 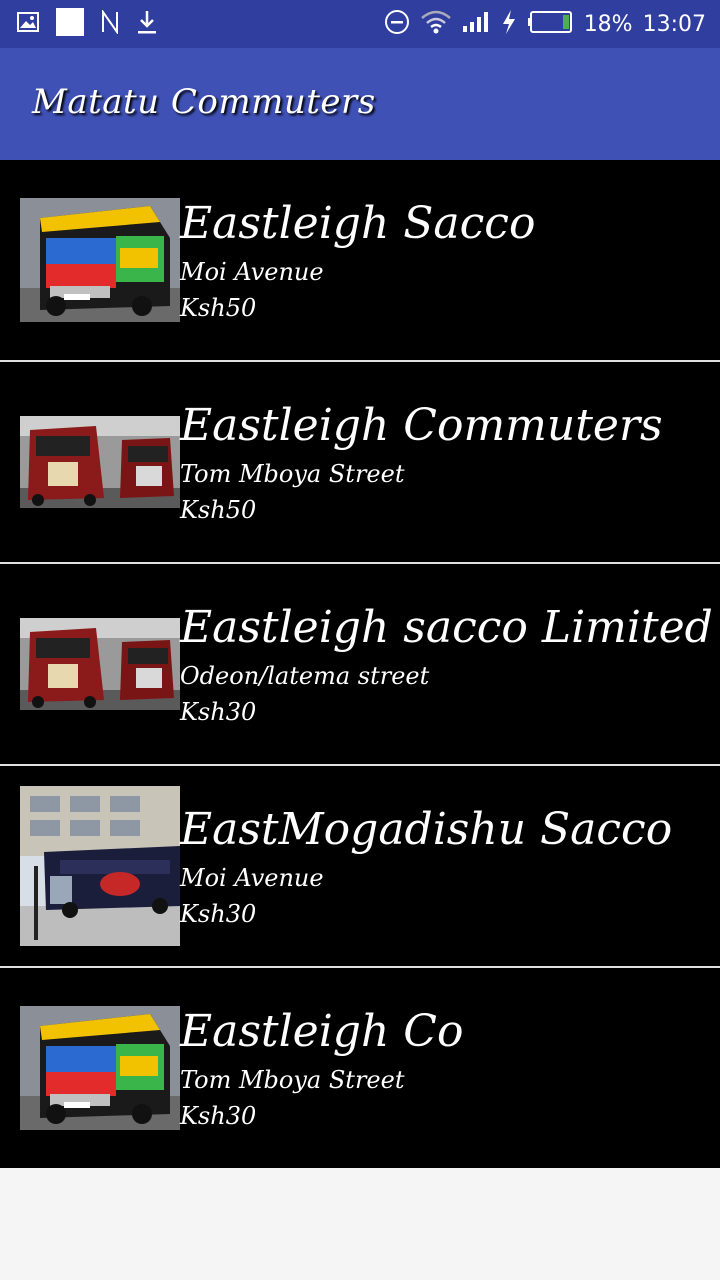 I want to click on clock: 13:07, so click(x=674, y=24).